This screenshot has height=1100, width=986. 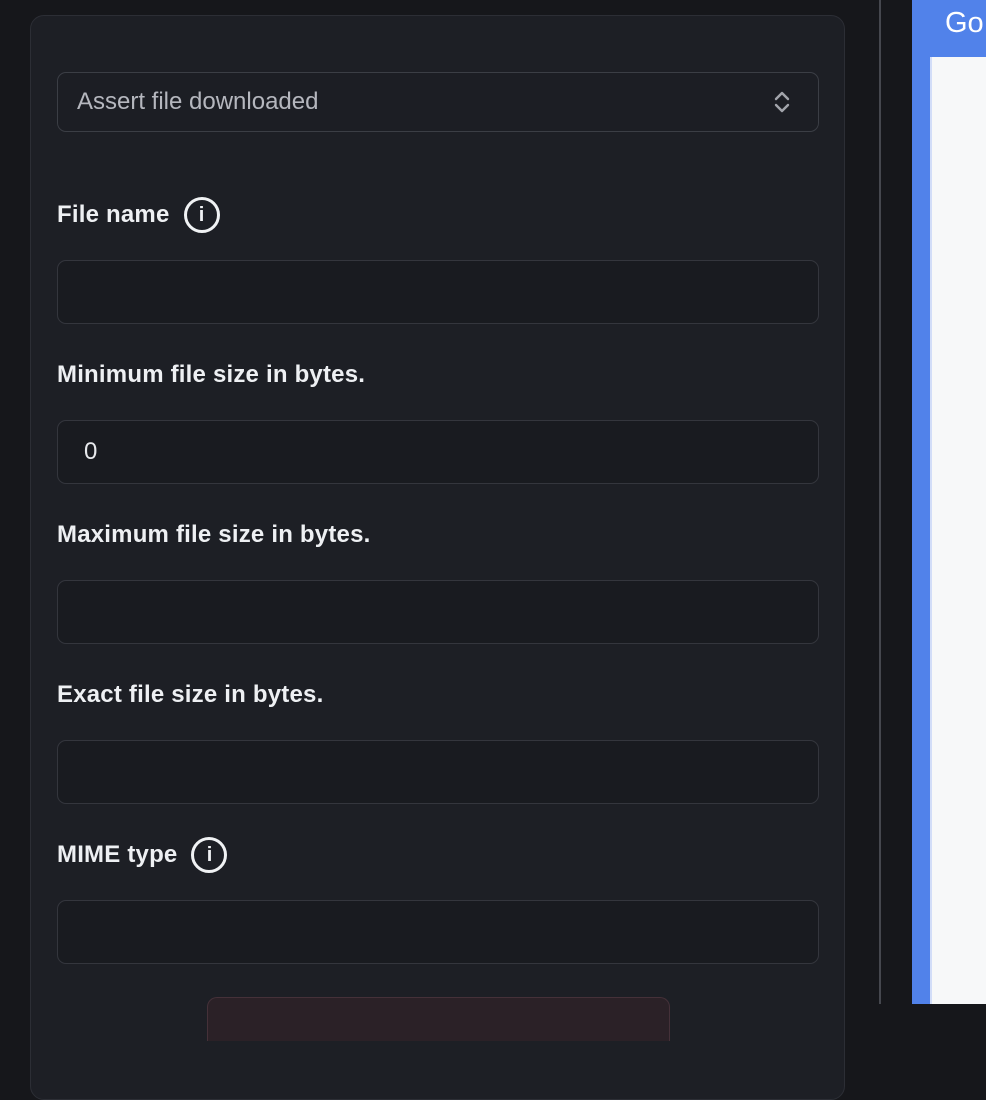 I want to click on up-down-chevron-icon, so click(x=782, y=102).